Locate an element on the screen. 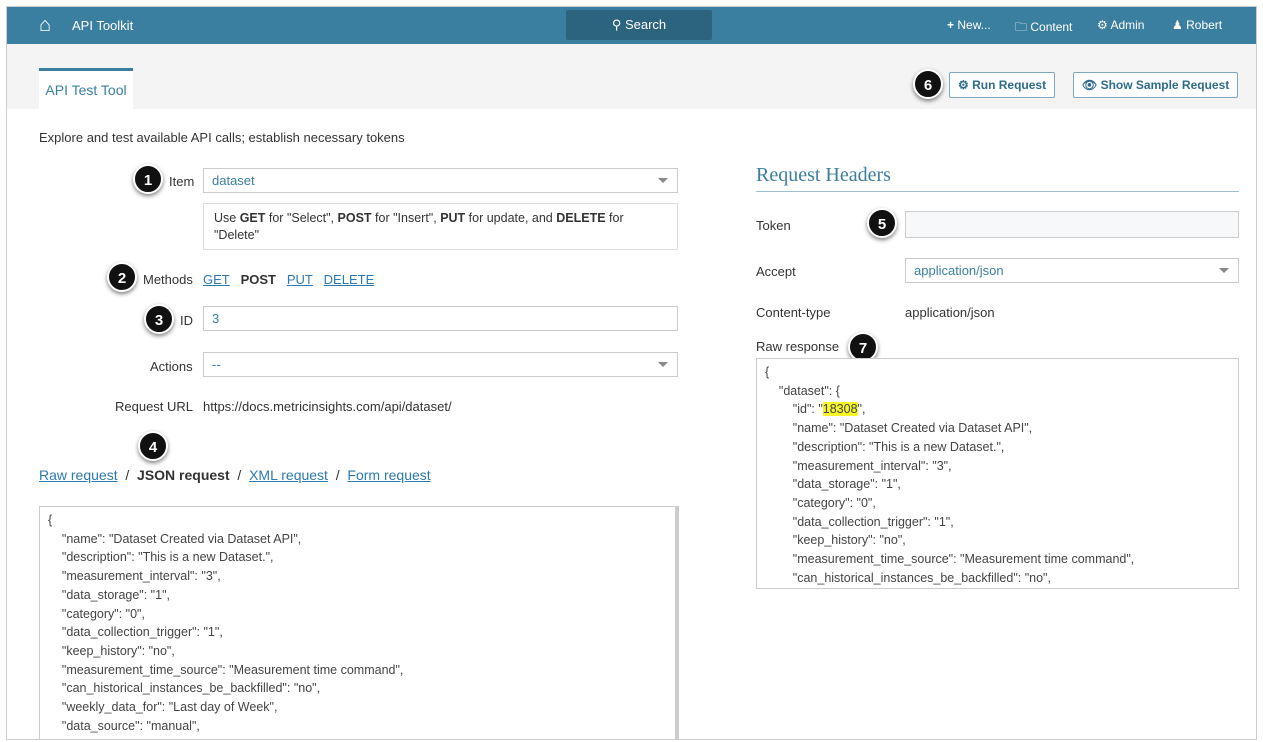 This screenshot has width=1263, height=742. raw-response-label: Raw response is located at coordinates (798, 346).